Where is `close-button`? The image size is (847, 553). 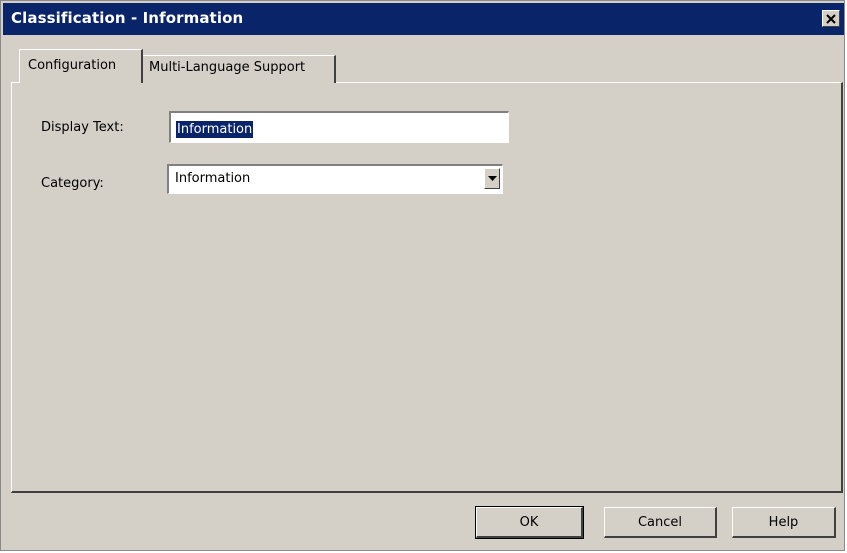 close-button is located at coordinates (831, 18).